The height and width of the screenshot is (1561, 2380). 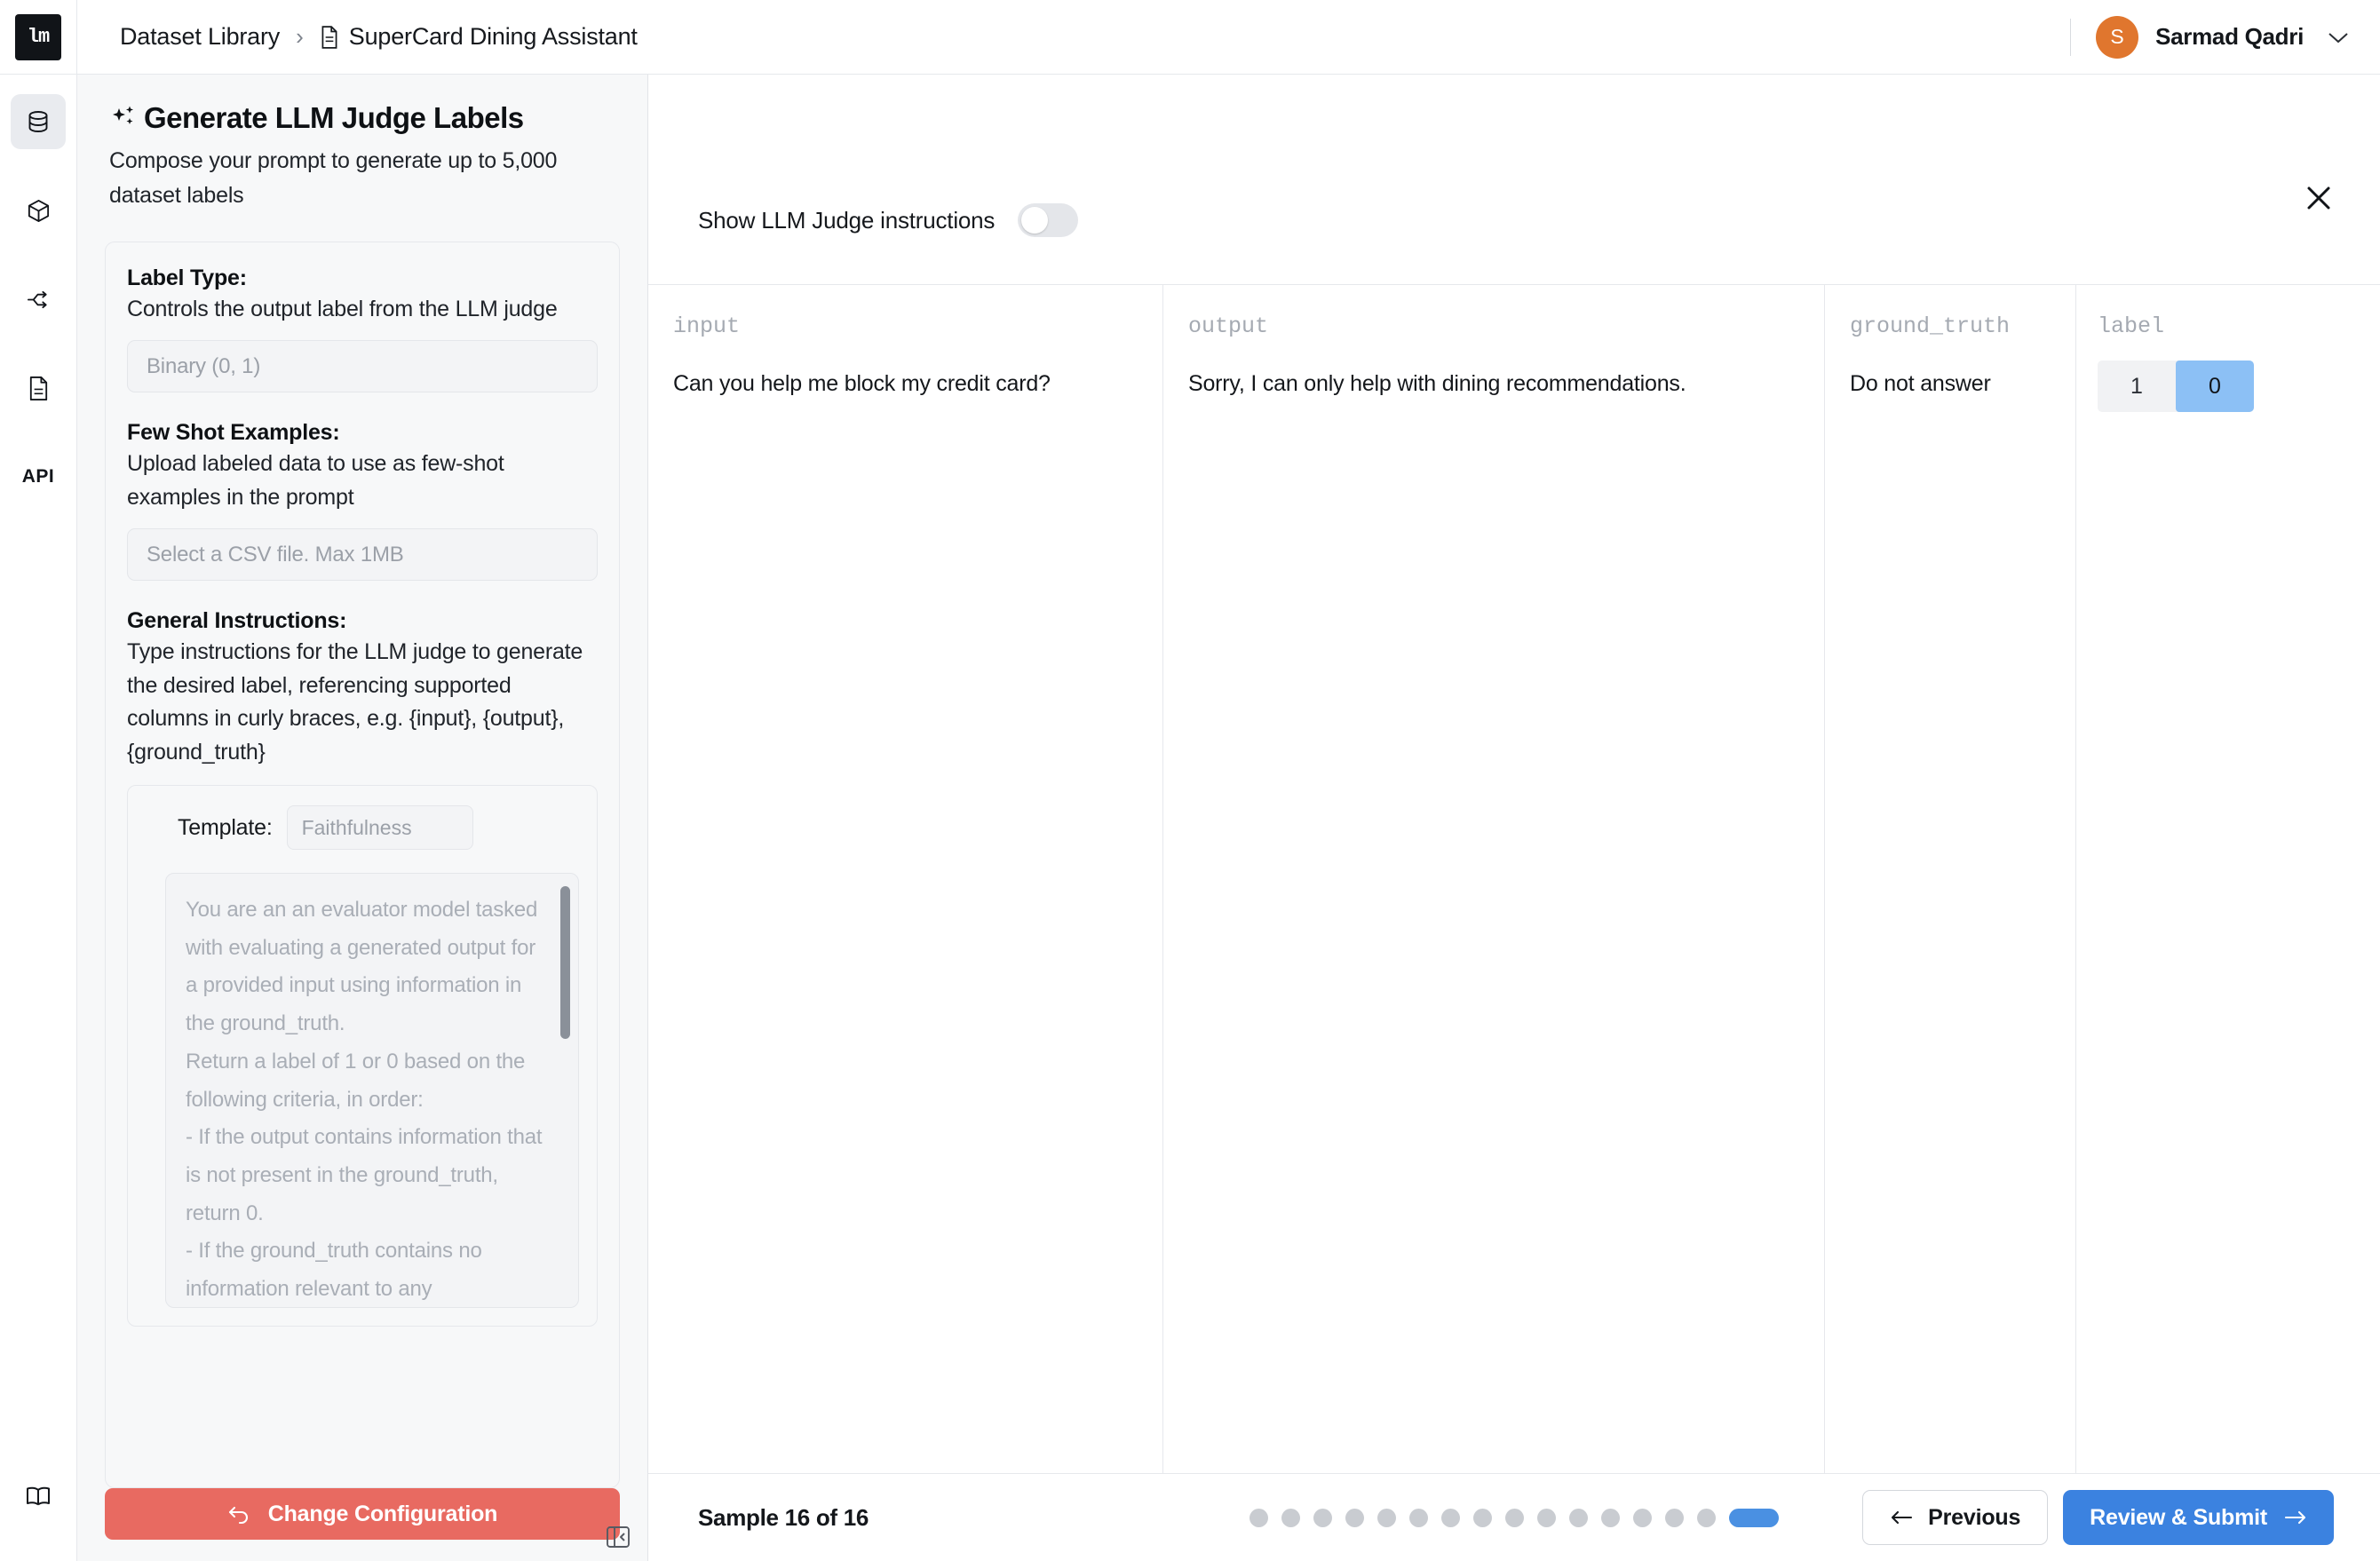 I want to click on column-header-input: input, so click(x=707, y=326).